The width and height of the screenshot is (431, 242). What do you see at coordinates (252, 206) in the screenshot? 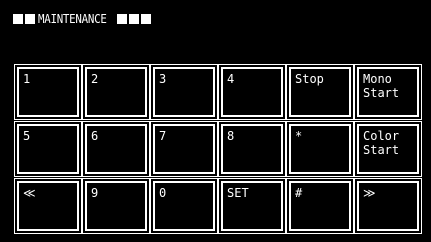
I see `set-button: SET` at bounding box center [252, 206].